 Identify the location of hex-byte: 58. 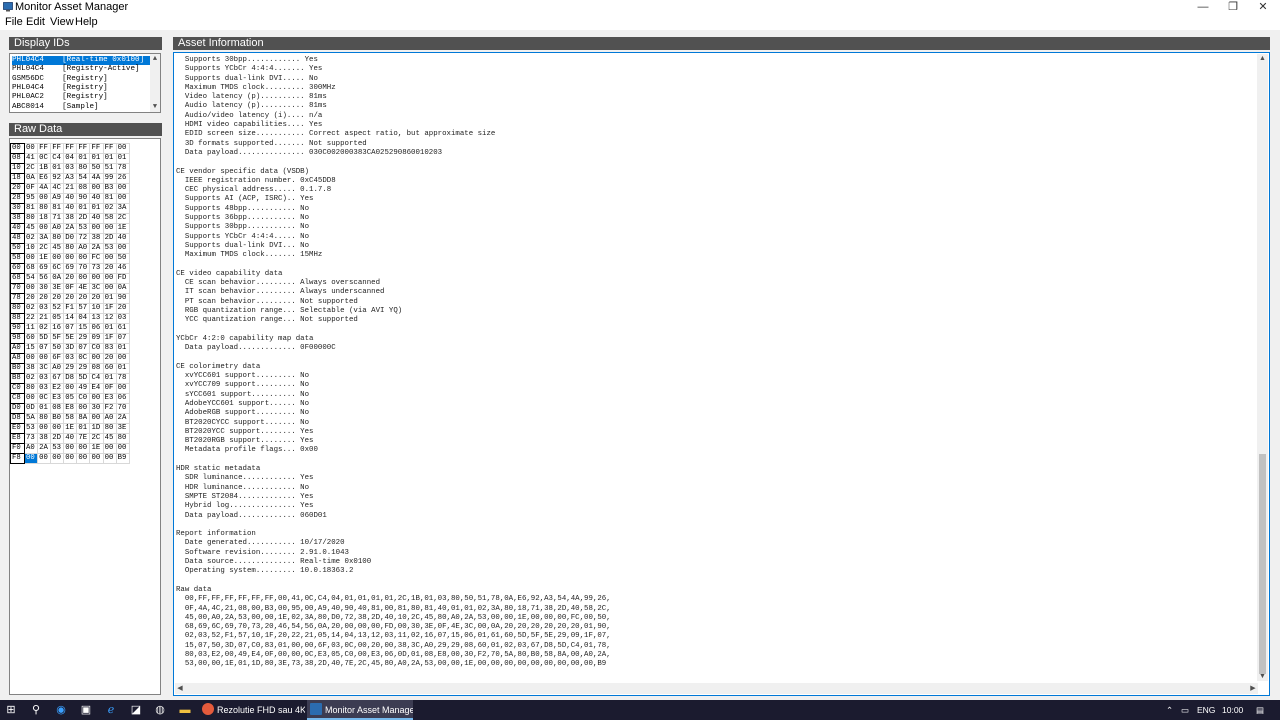
(109, 218).